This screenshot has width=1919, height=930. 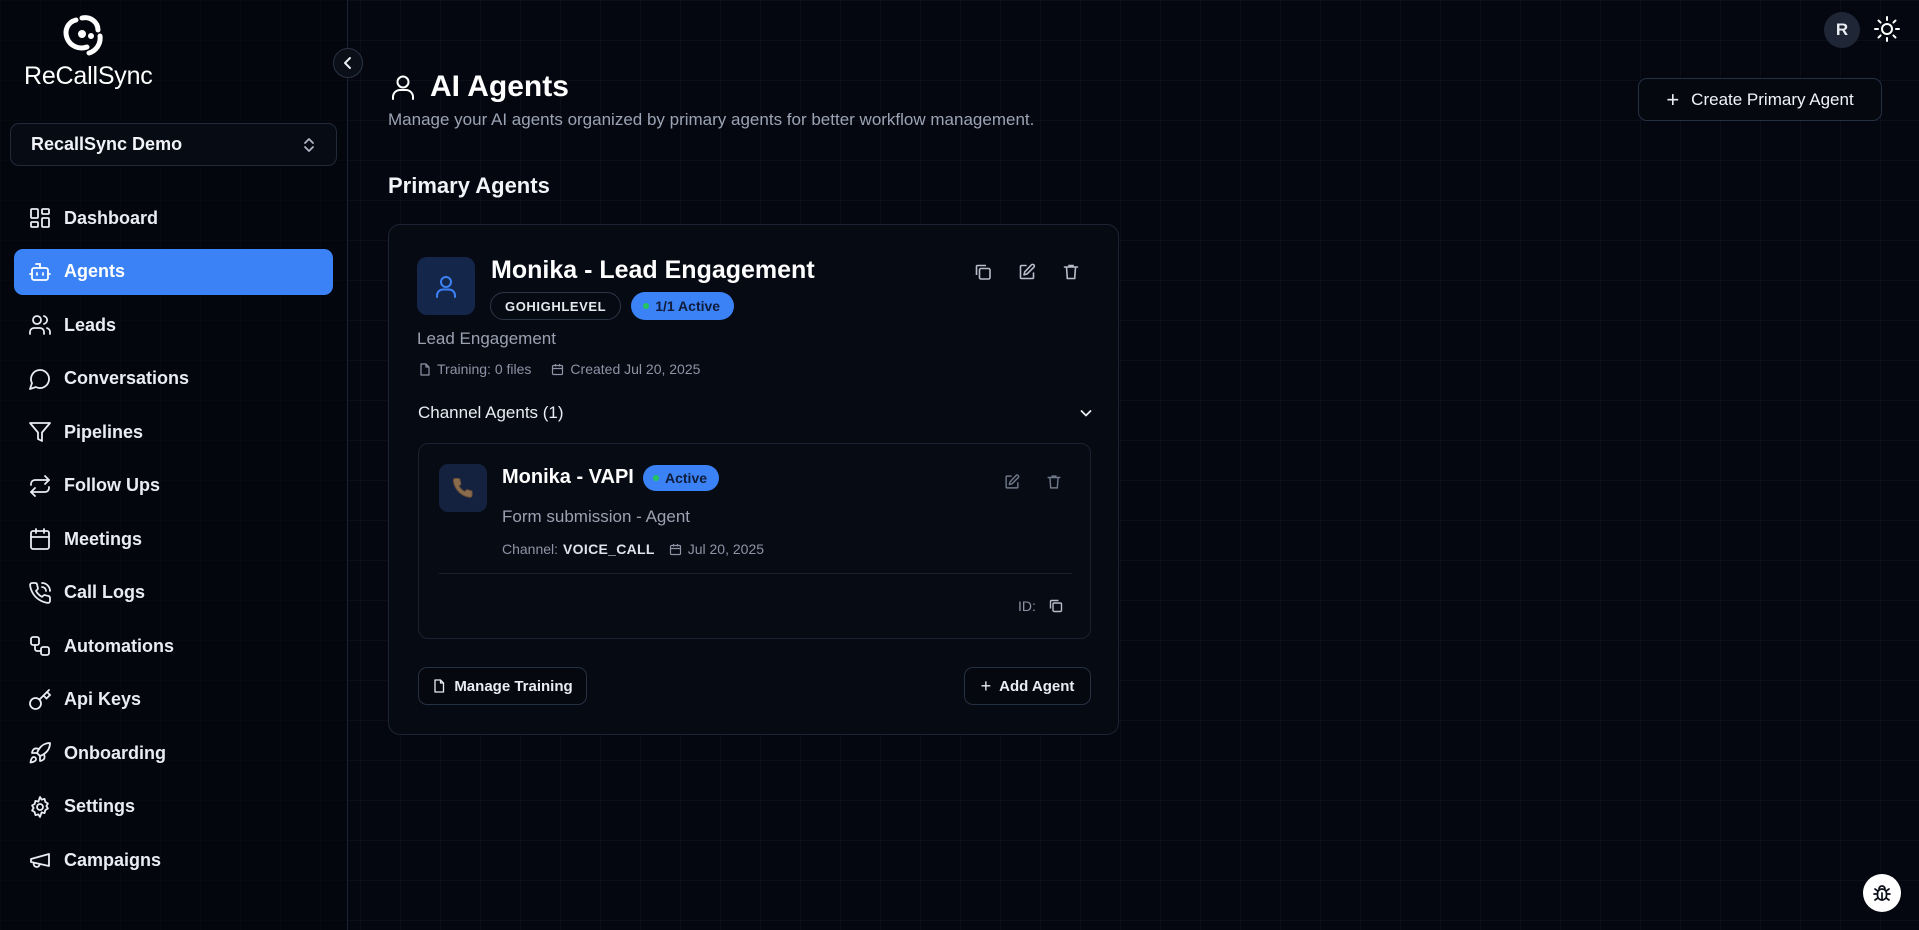 What do you see at coordinates (513, 686) in the screenshot?
I see `manage-training-label: Manage Training` at bounding box center [513, 686].